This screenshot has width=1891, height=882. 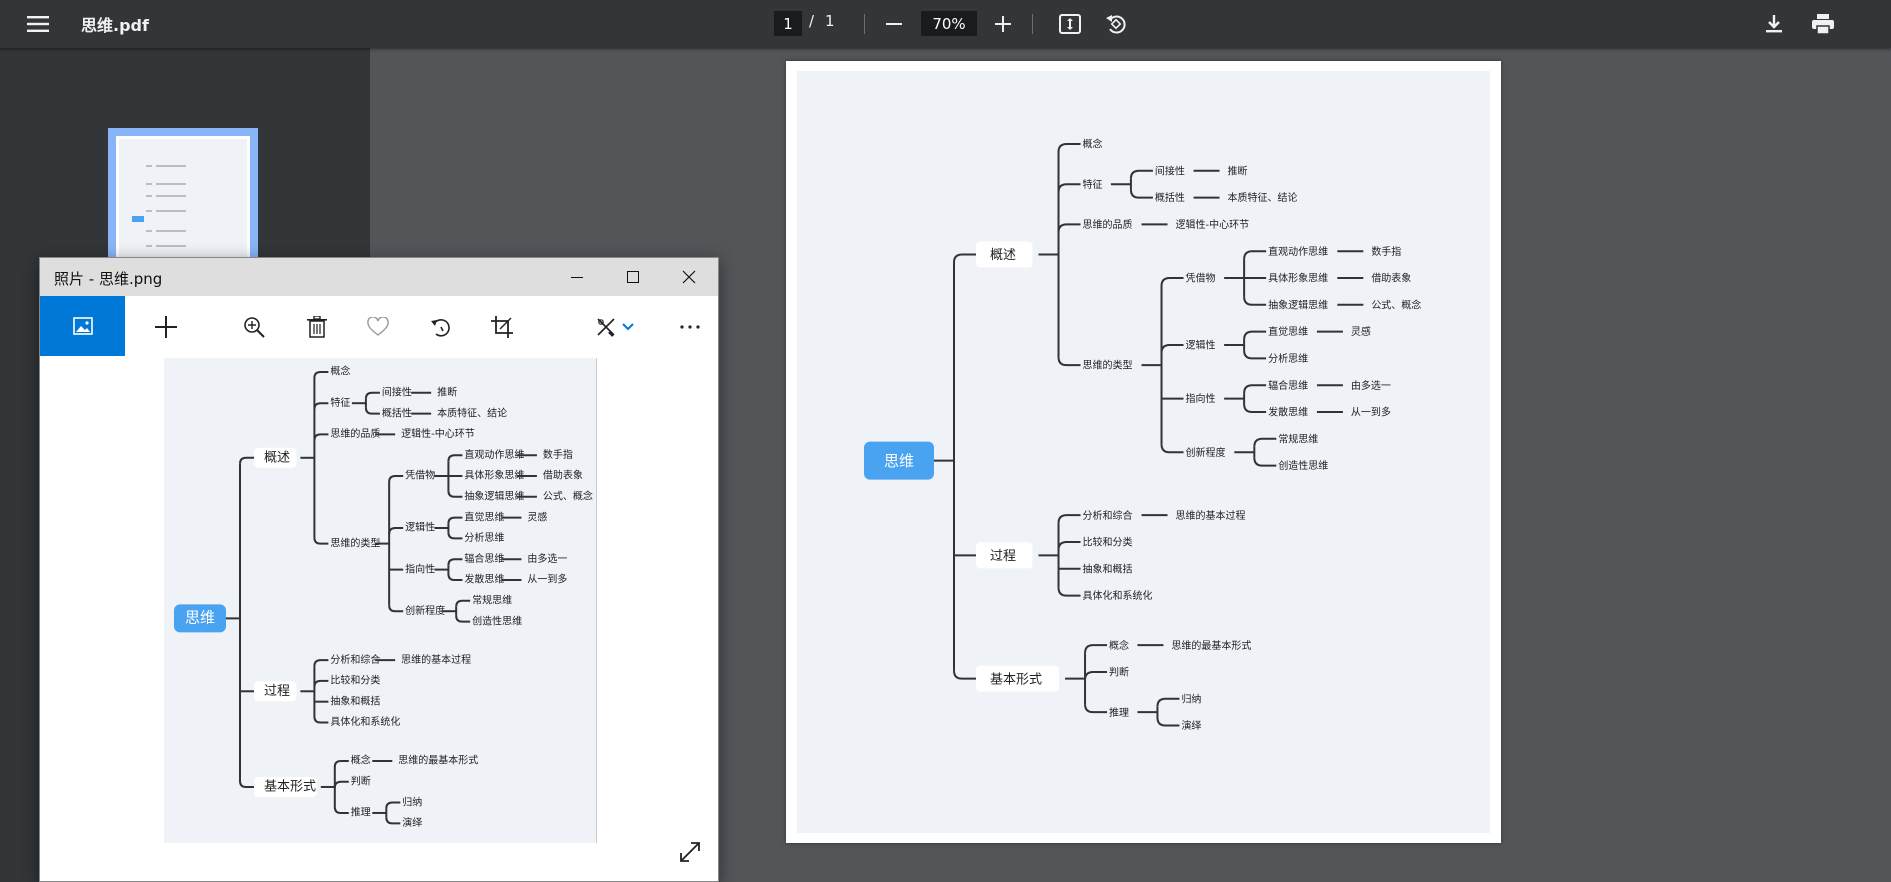 What do you see at coordinates (378, 327) in the screenshot?
I see `favorite-icon` at bounding box center [378, 327].